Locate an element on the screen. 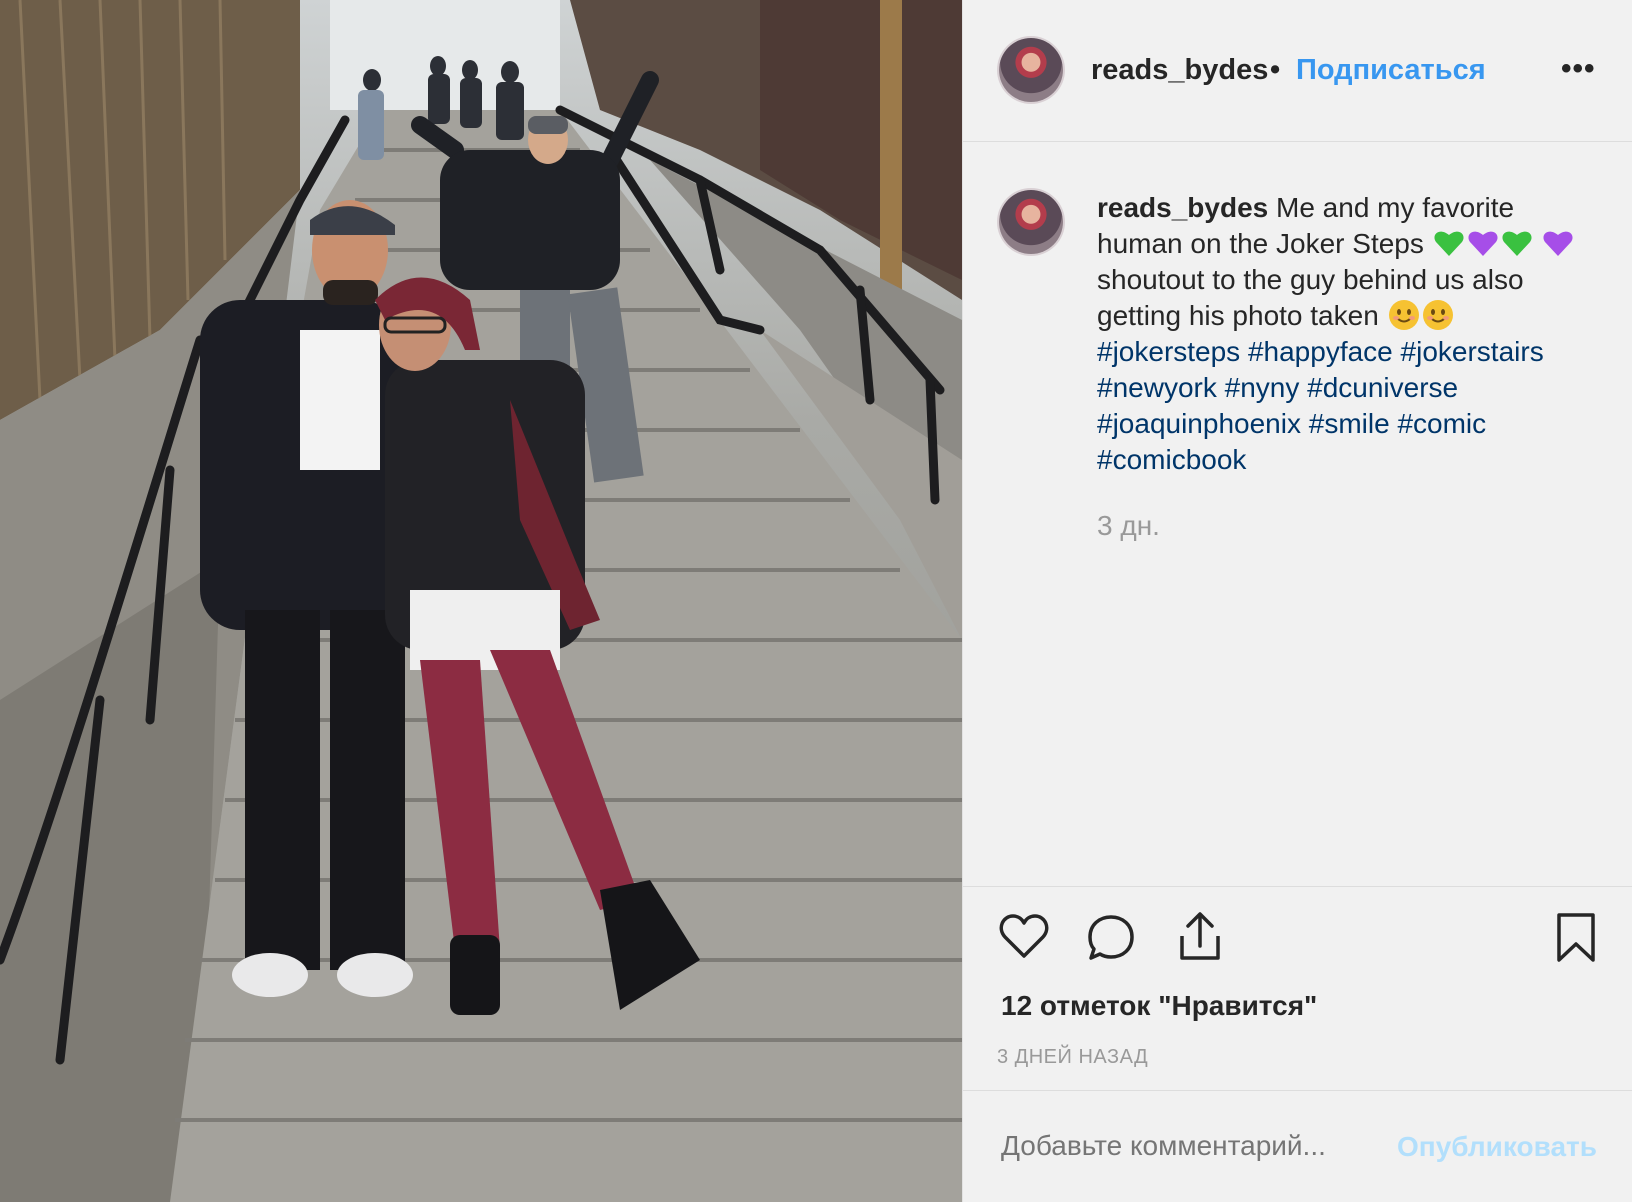 This screenshot has height=1202, width=1632. hashtag-link: #joaquinphoenix is located at coordinates (1199, 423).